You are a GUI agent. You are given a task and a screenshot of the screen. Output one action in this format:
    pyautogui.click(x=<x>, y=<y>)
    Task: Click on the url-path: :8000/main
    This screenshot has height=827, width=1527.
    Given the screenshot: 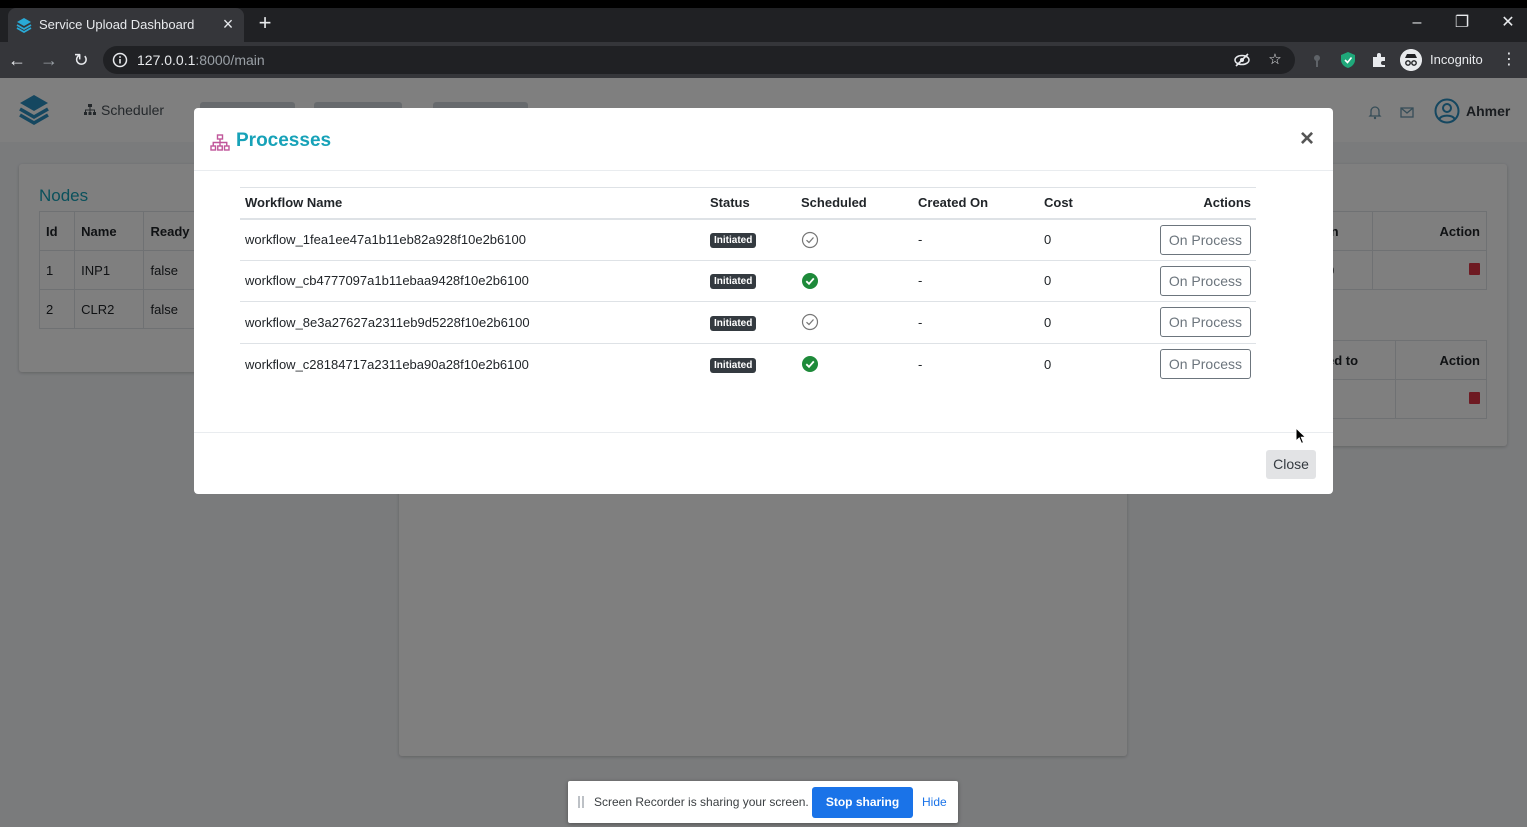 What is the action you would take?
    pyautogui.click(x=230, y=60)
    